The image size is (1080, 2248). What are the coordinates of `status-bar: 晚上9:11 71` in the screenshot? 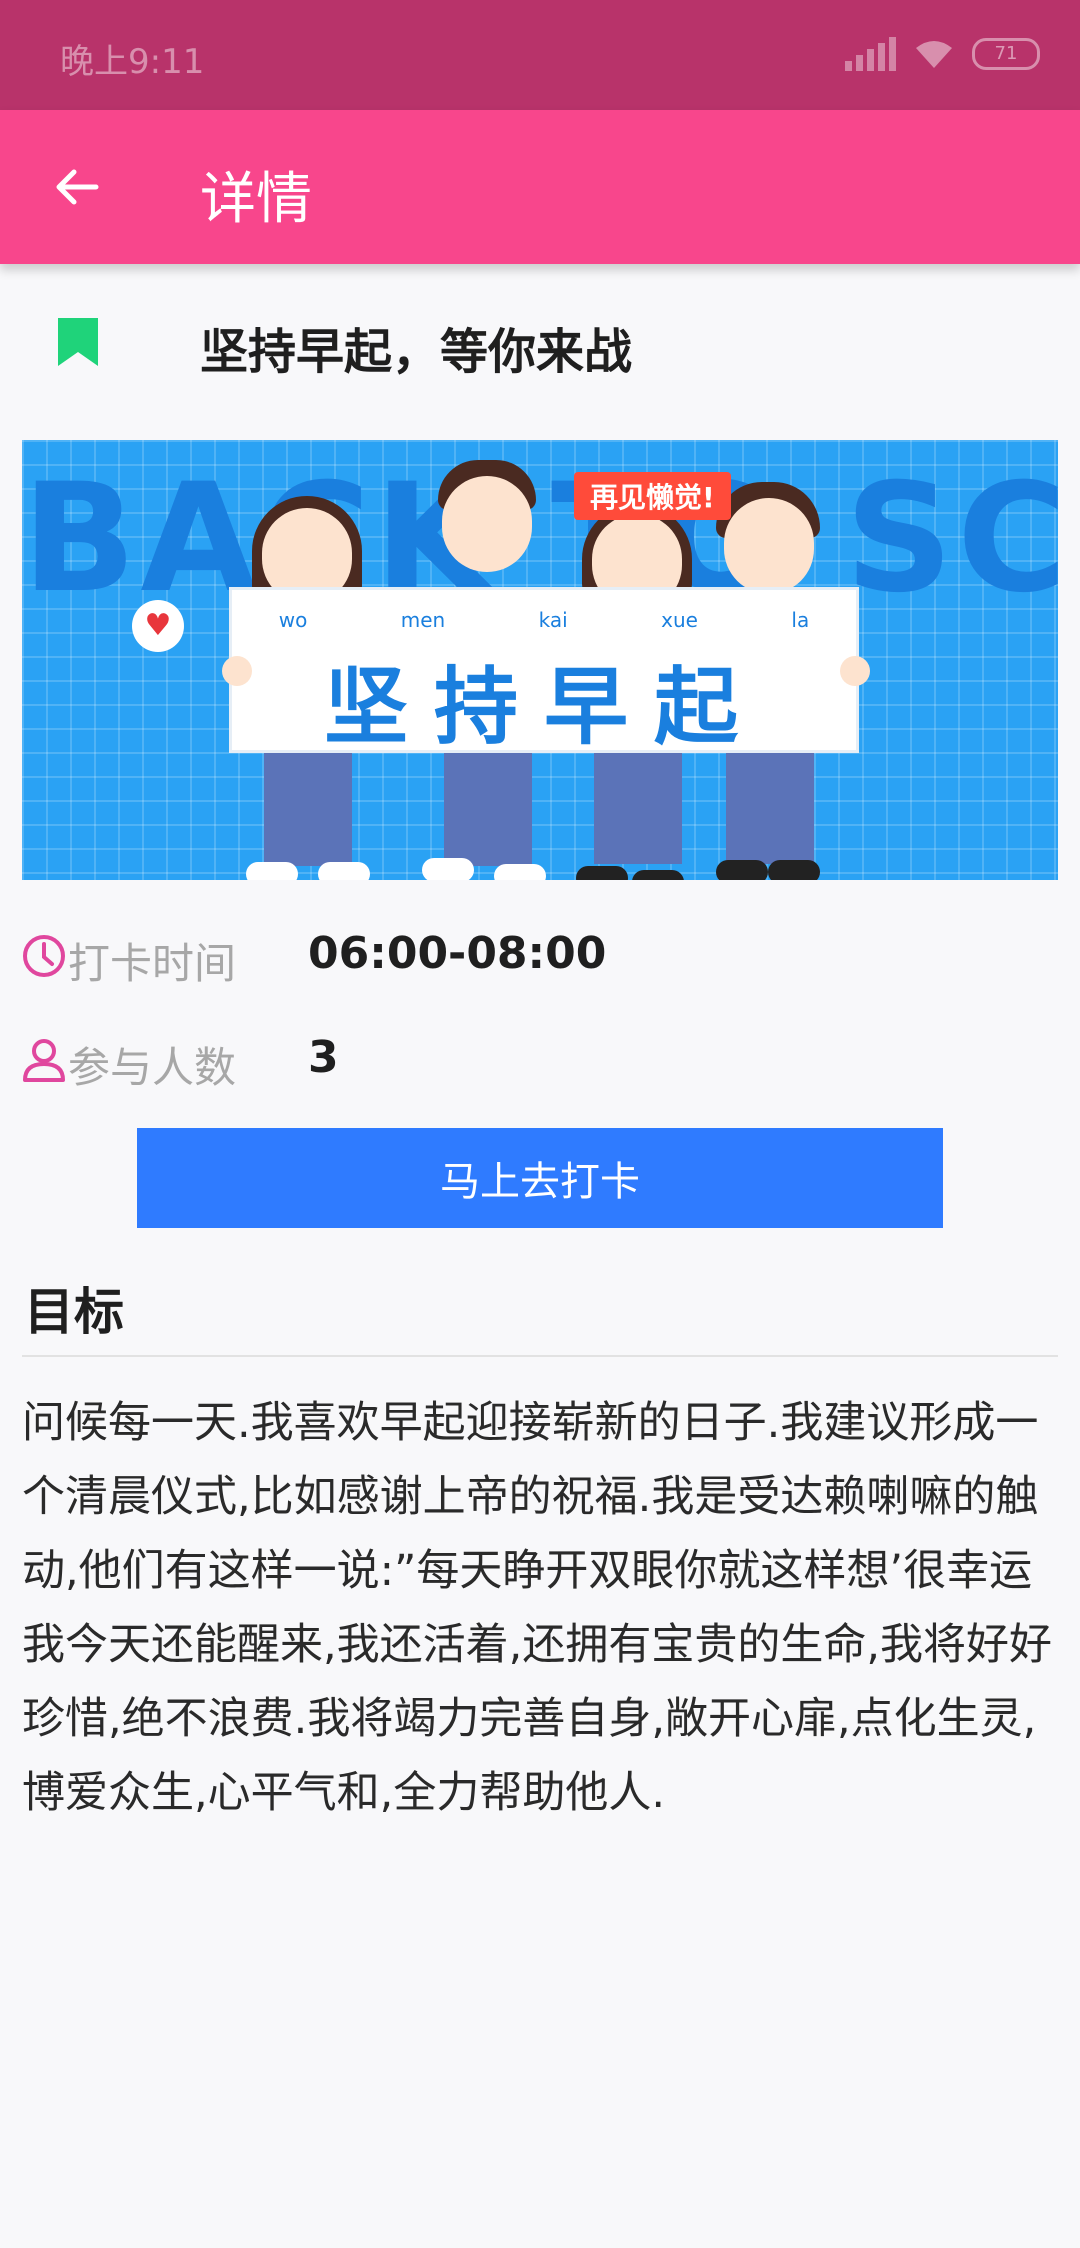 It's located at (540, 55).